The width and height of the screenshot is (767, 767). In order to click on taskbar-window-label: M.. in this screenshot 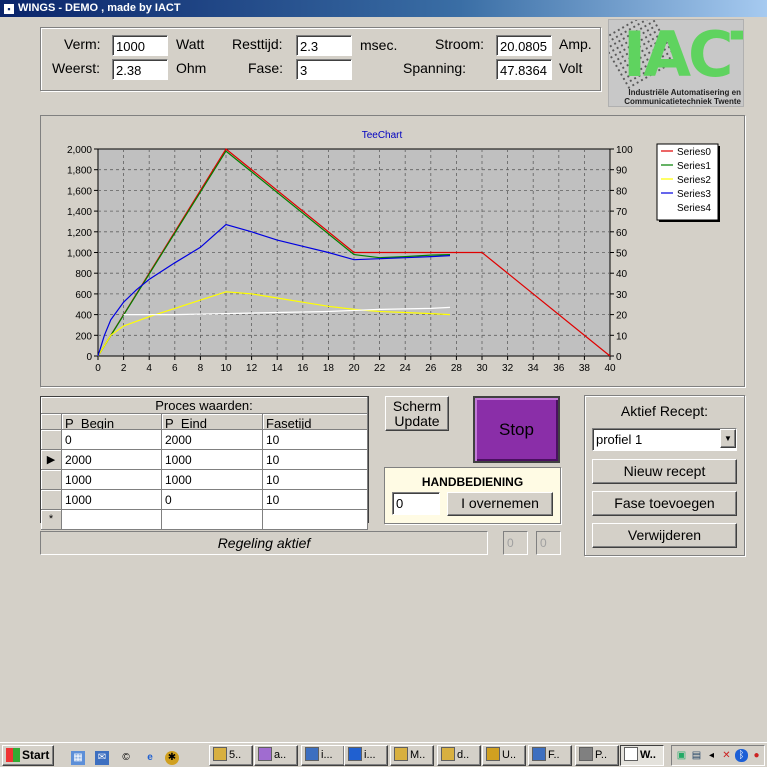, I will do `click(418, 755)`.